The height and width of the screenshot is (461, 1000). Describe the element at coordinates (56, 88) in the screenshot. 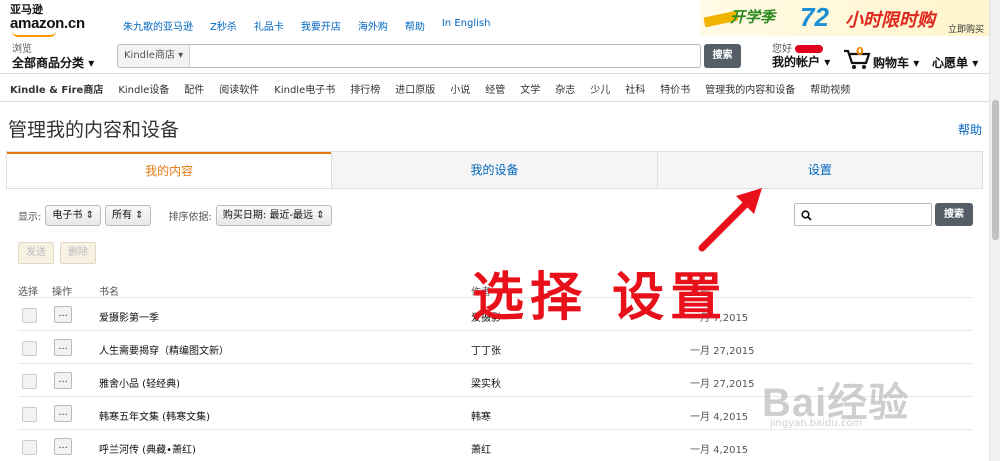

I see `subnav-kindle-fire-store: Kindle & Fire商店` at that location.